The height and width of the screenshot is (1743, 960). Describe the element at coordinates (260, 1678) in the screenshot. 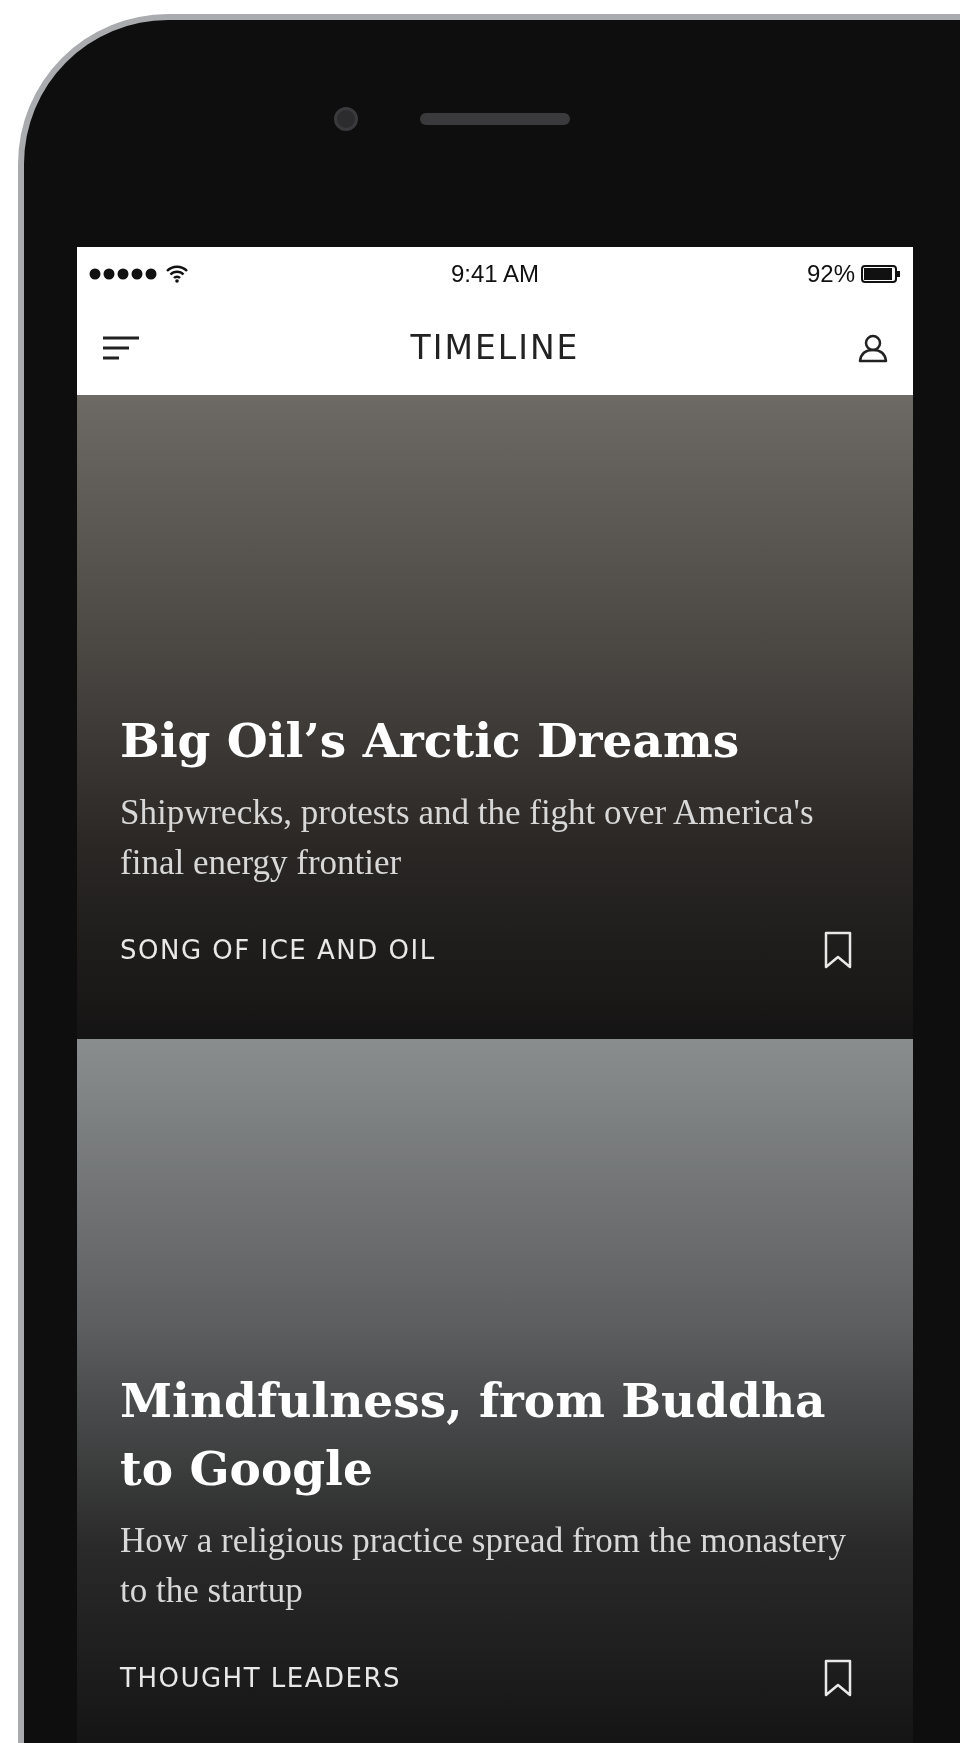

I see `story-category: THOUGHT LEADERS` at that location.